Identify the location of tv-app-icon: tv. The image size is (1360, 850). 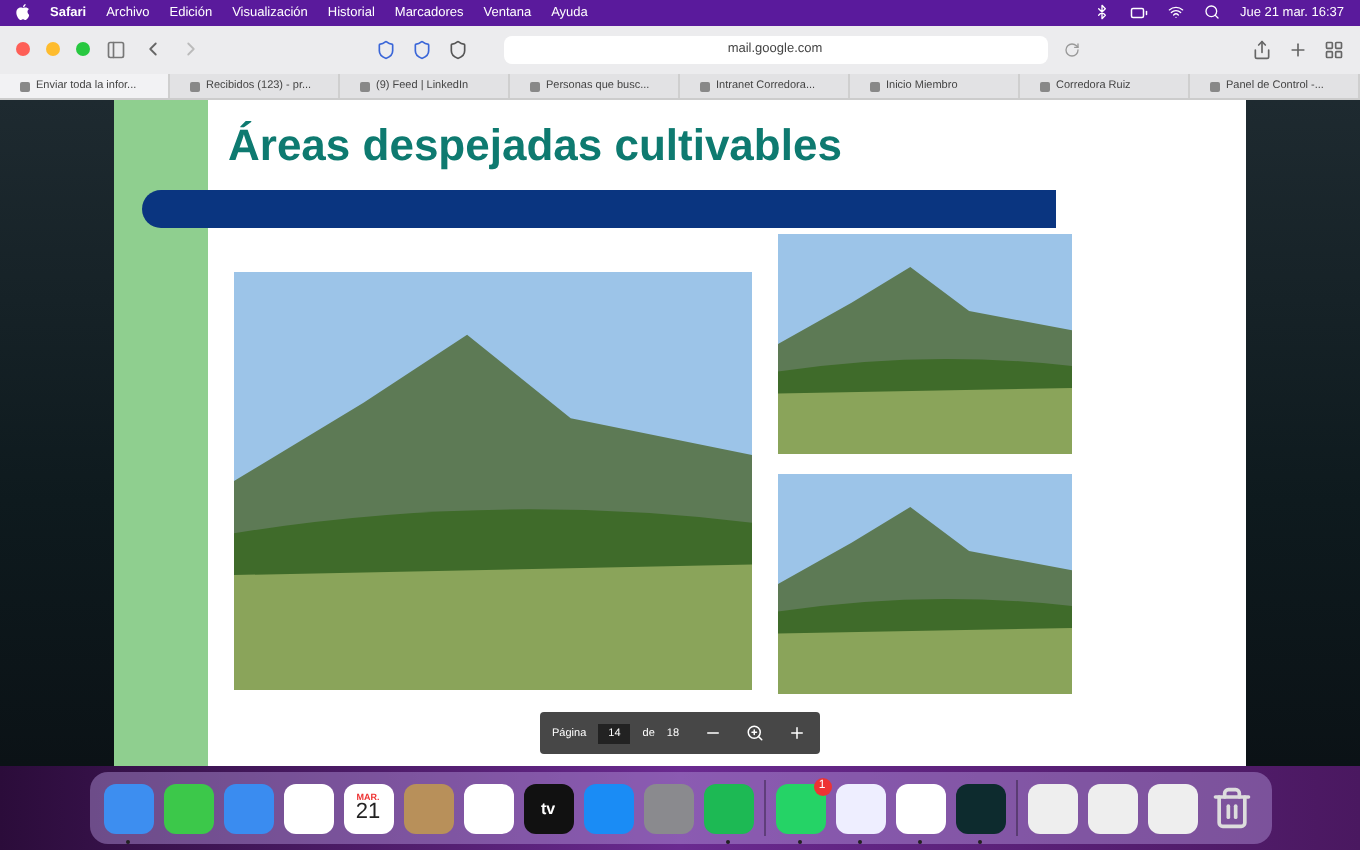
(548, 808).